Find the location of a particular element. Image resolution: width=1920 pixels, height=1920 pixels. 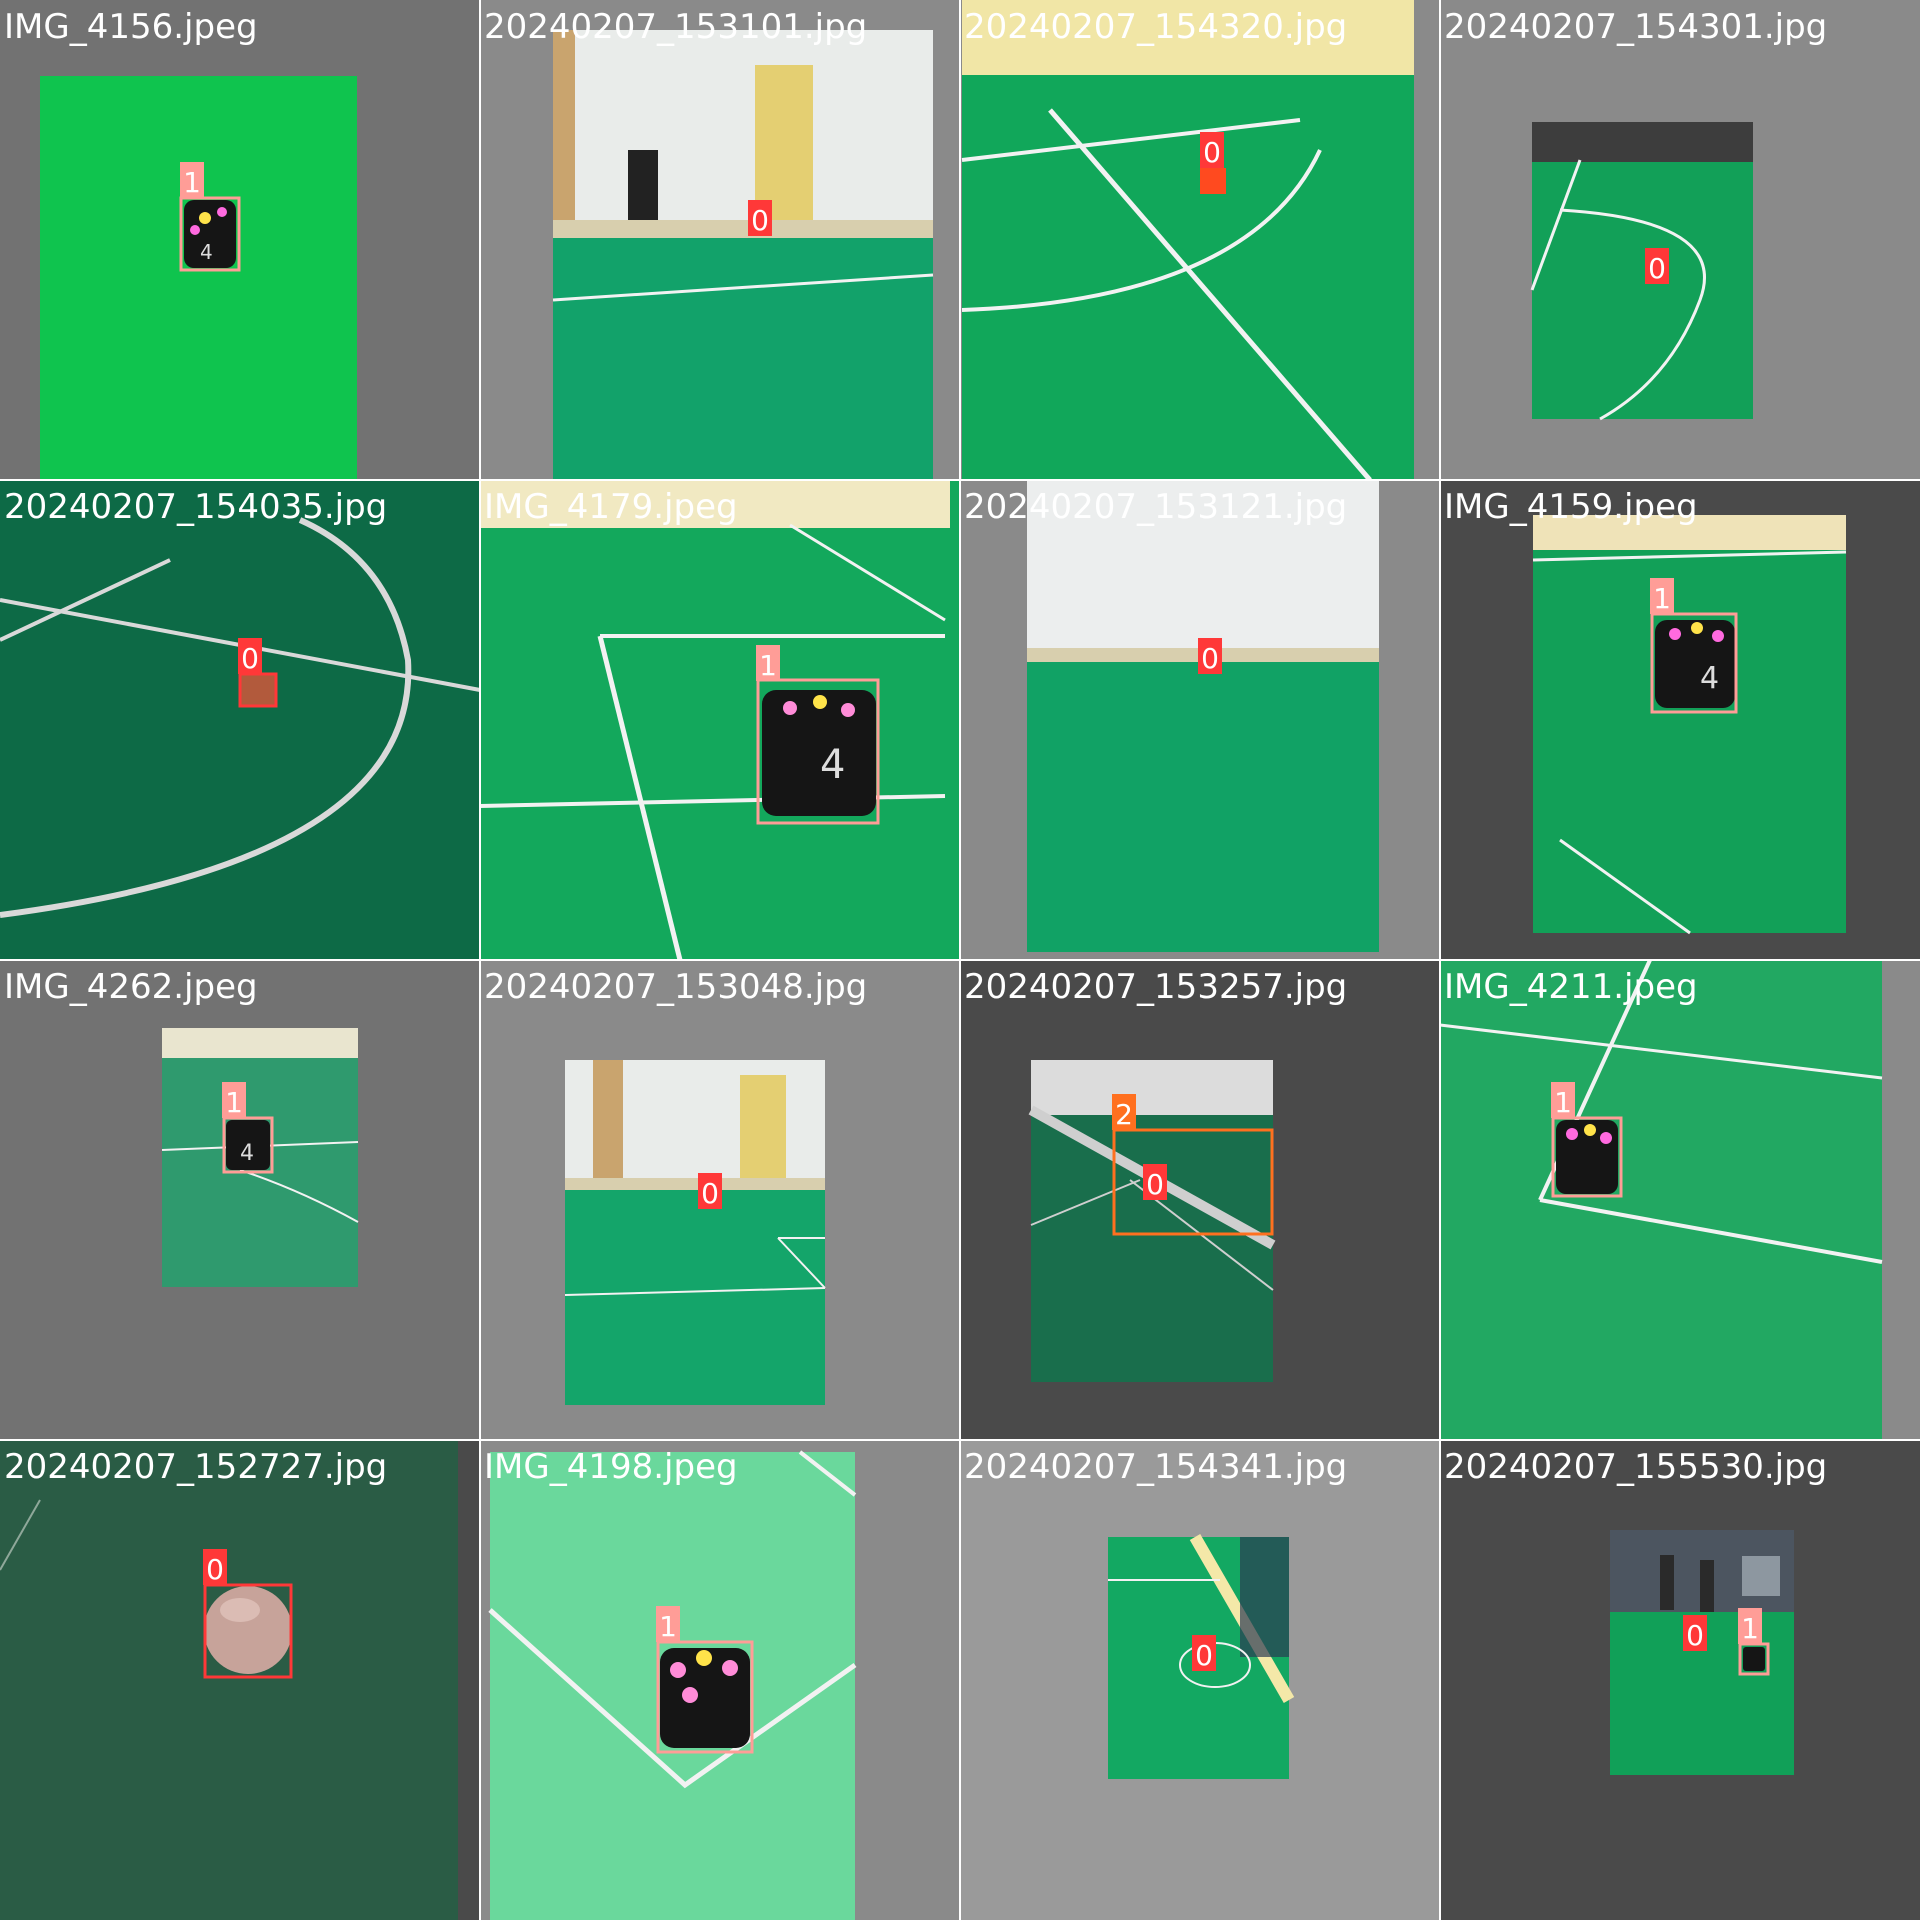

tile-filename: 20240207_154301.jpg is located at coordinates (1635, 27).